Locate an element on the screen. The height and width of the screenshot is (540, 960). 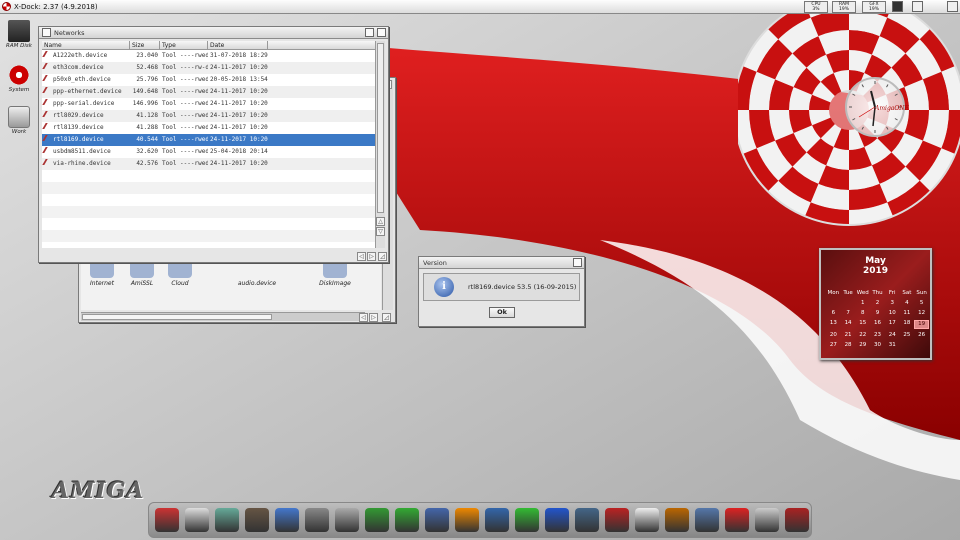
download-icon is located at coordinates (407, 520).